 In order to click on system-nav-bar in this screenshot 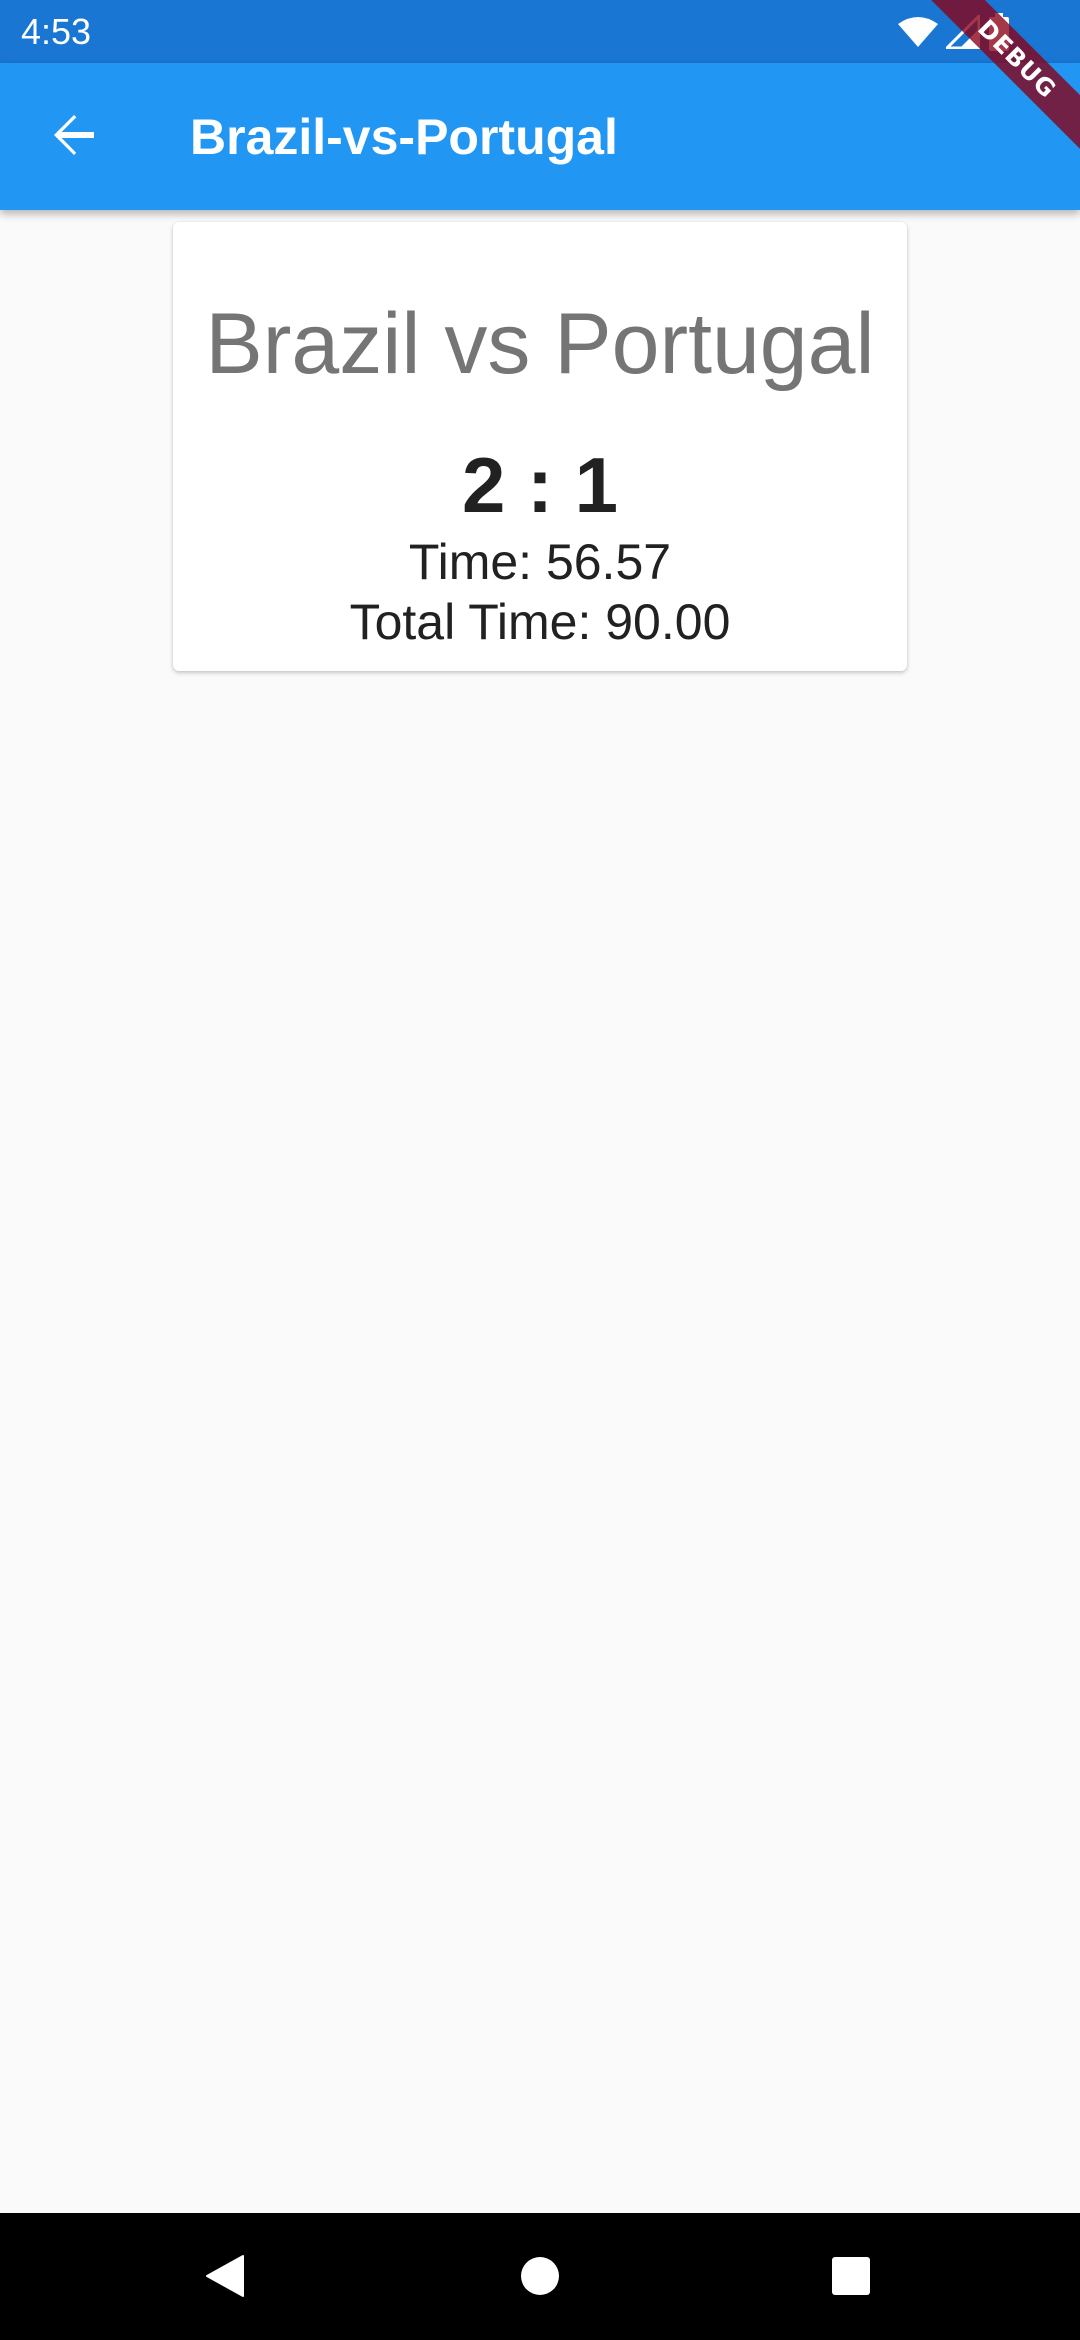, I will do `click(540, 2276)`.